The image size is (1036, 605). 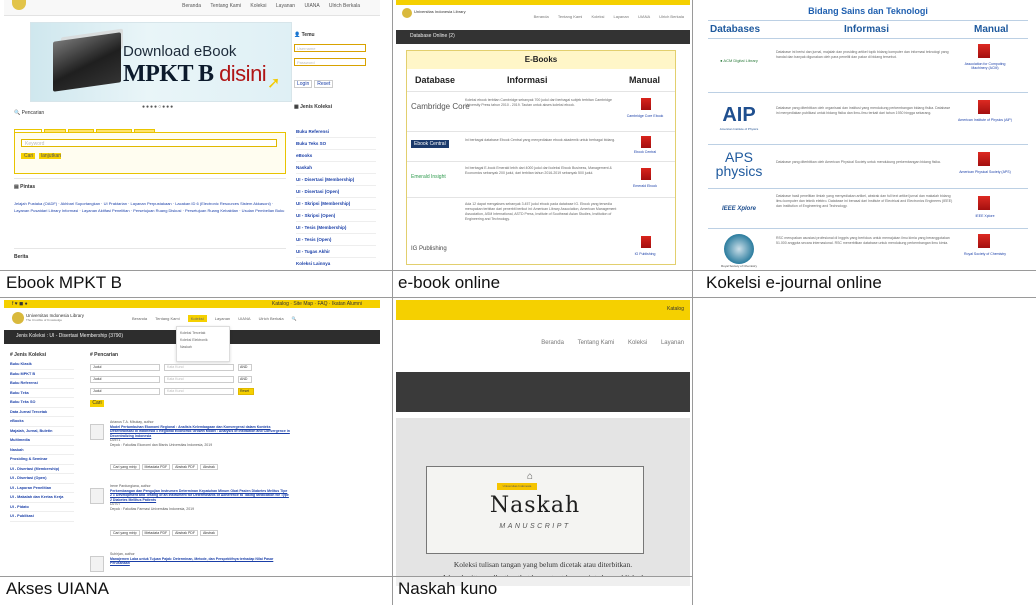 I want to click on abstract-pdf-button: Abstrak PDF, so click(x=185, y=467).